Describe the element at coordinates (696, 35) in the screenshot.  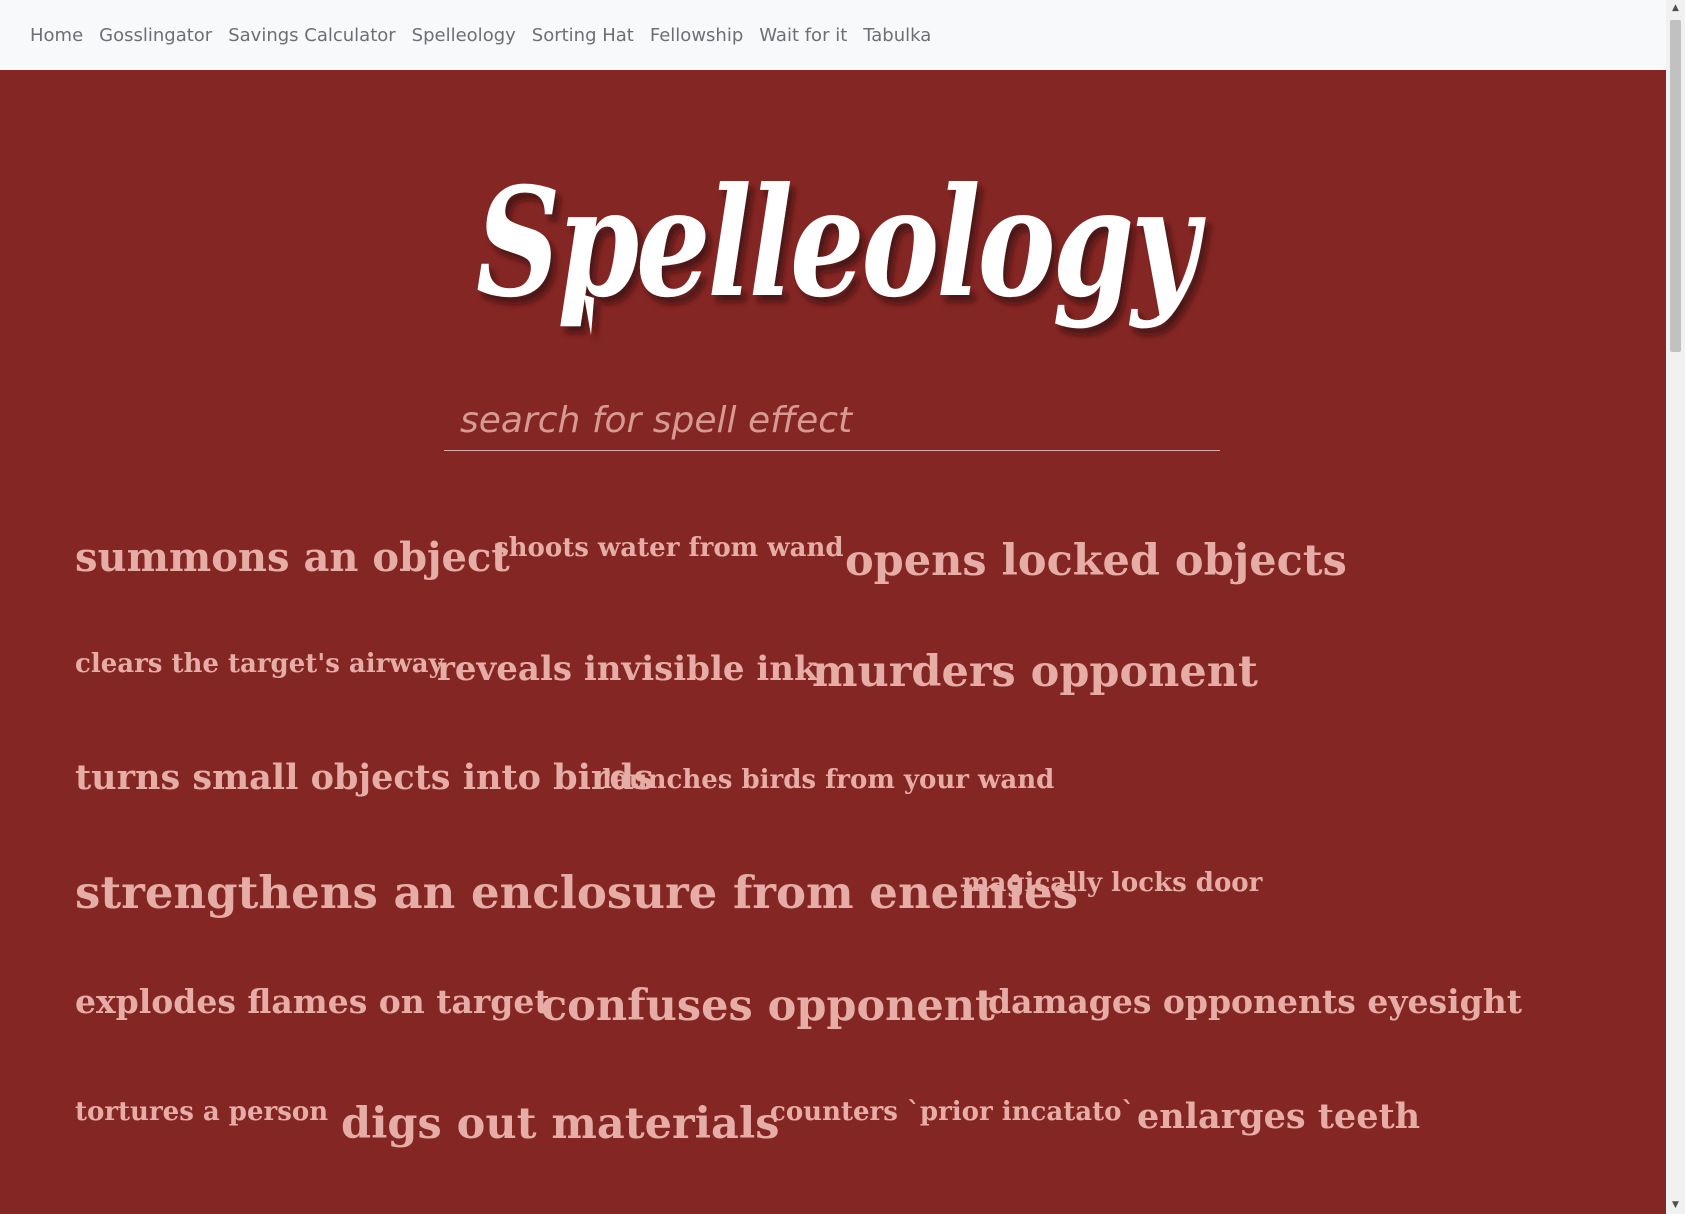
I see `nav-fellowship: Fellowship` at that location.